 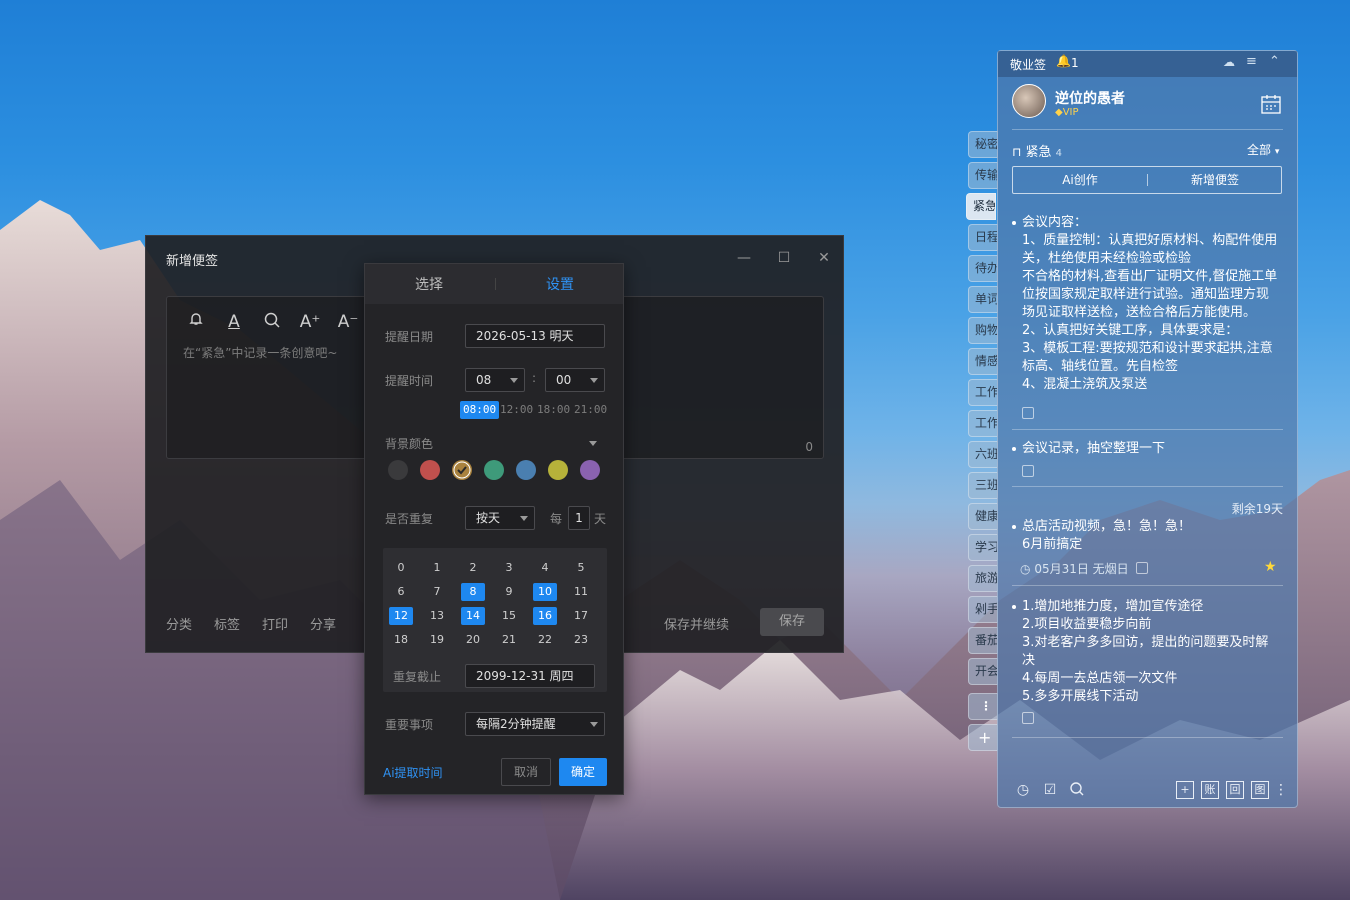 What do you see at coordinates (1215, 180) in the screenshot?
I see `new-note-button: 新增便签` at bounding box center [1215, 180].